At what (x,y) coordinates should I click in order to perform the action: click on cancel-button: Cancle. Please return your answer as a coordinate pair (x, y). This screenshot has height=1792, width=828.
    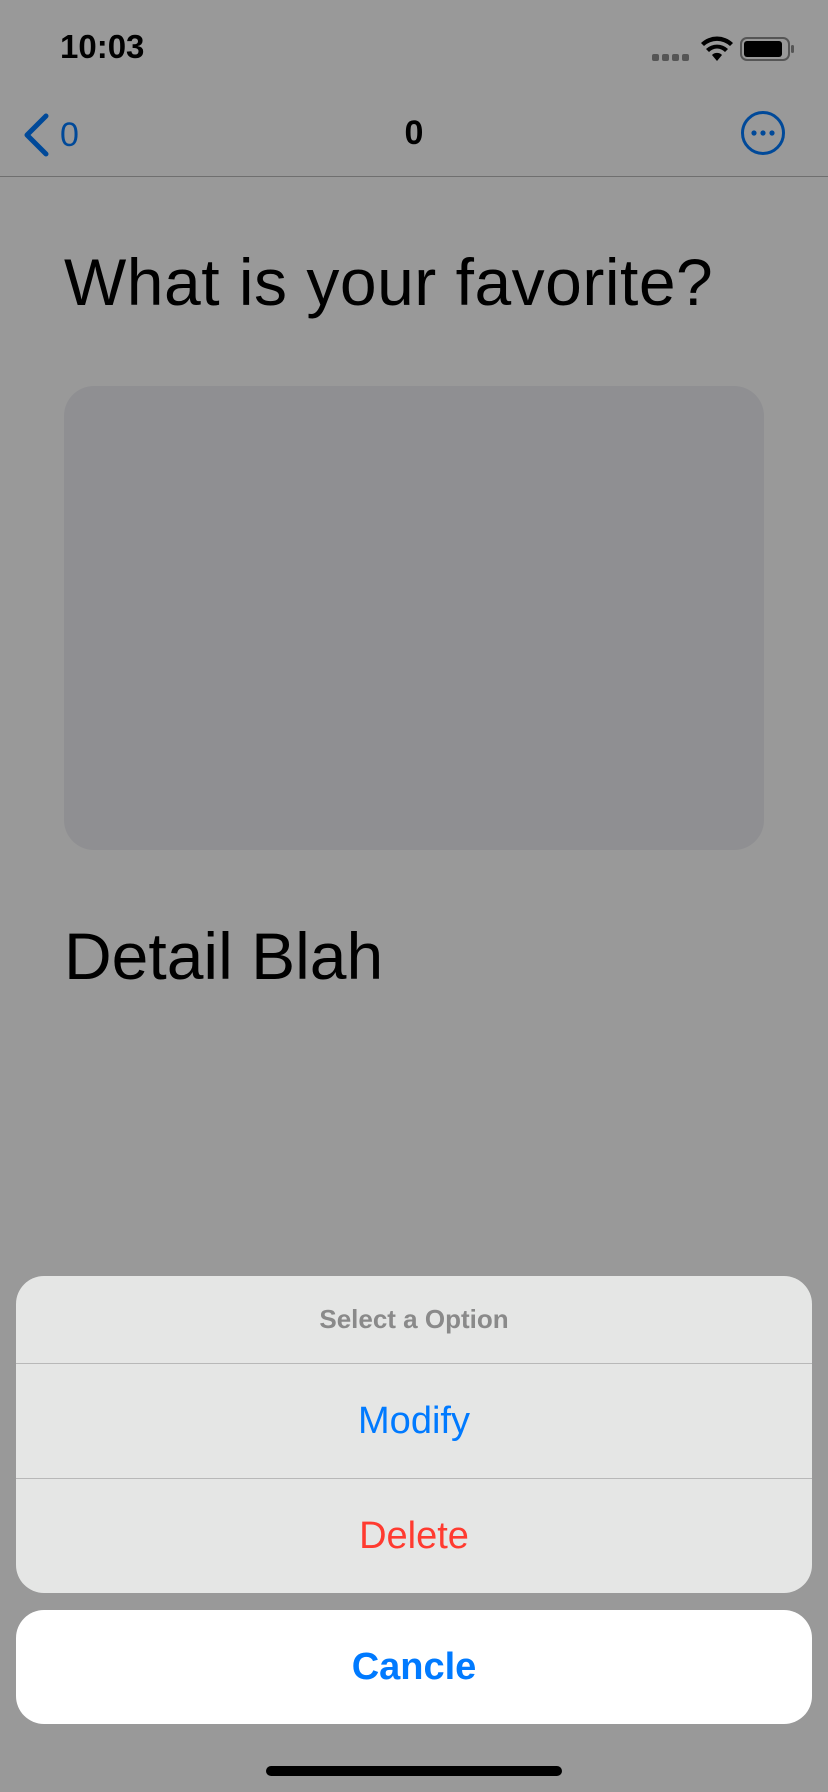
    Looking at the image, I should click on (414, 1667).